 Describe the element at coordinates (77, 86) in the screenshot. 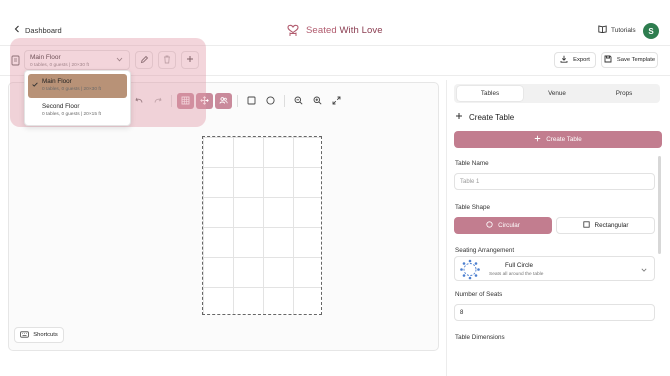

I see `floor-option-main: Main Floor 0 tables, 0 guests | 20×30 ft` at that location.